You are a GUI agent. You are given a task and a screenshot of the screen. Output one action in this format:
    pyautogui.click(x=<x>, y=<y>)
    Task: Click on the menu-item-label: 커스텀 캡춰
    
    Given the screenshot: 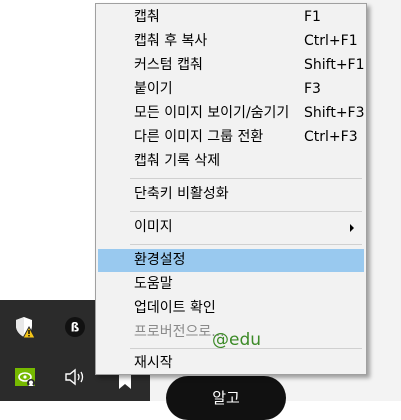 What is the action you would take?
    pyautogui.click(x=168, y=65)
    